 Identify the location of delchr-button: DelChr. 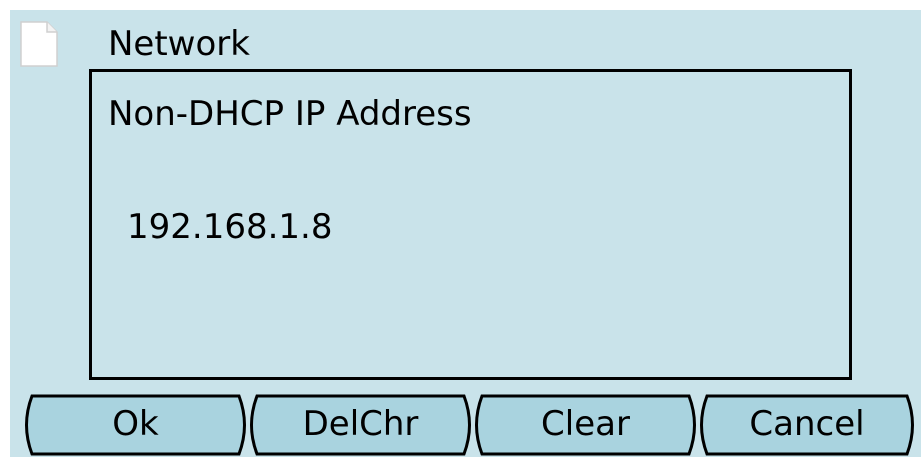
(360, 425).